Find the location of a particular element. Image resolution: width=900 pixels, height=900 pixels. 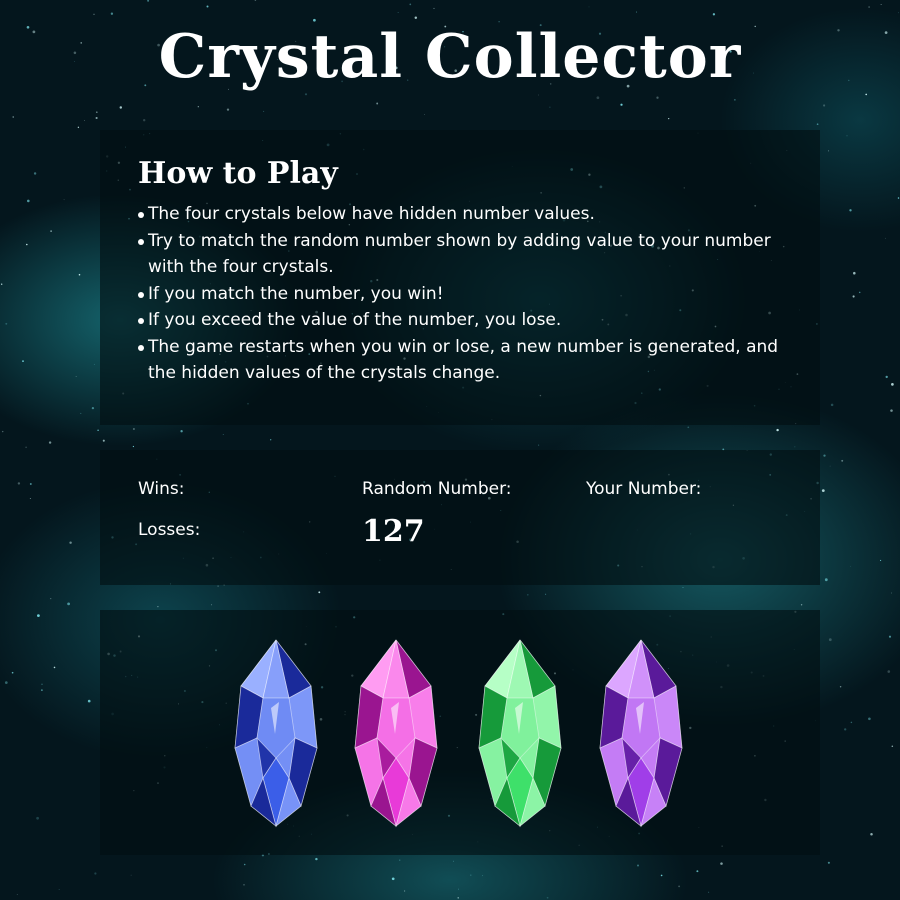

green-crystal-button is located at coordinates (520, 733).